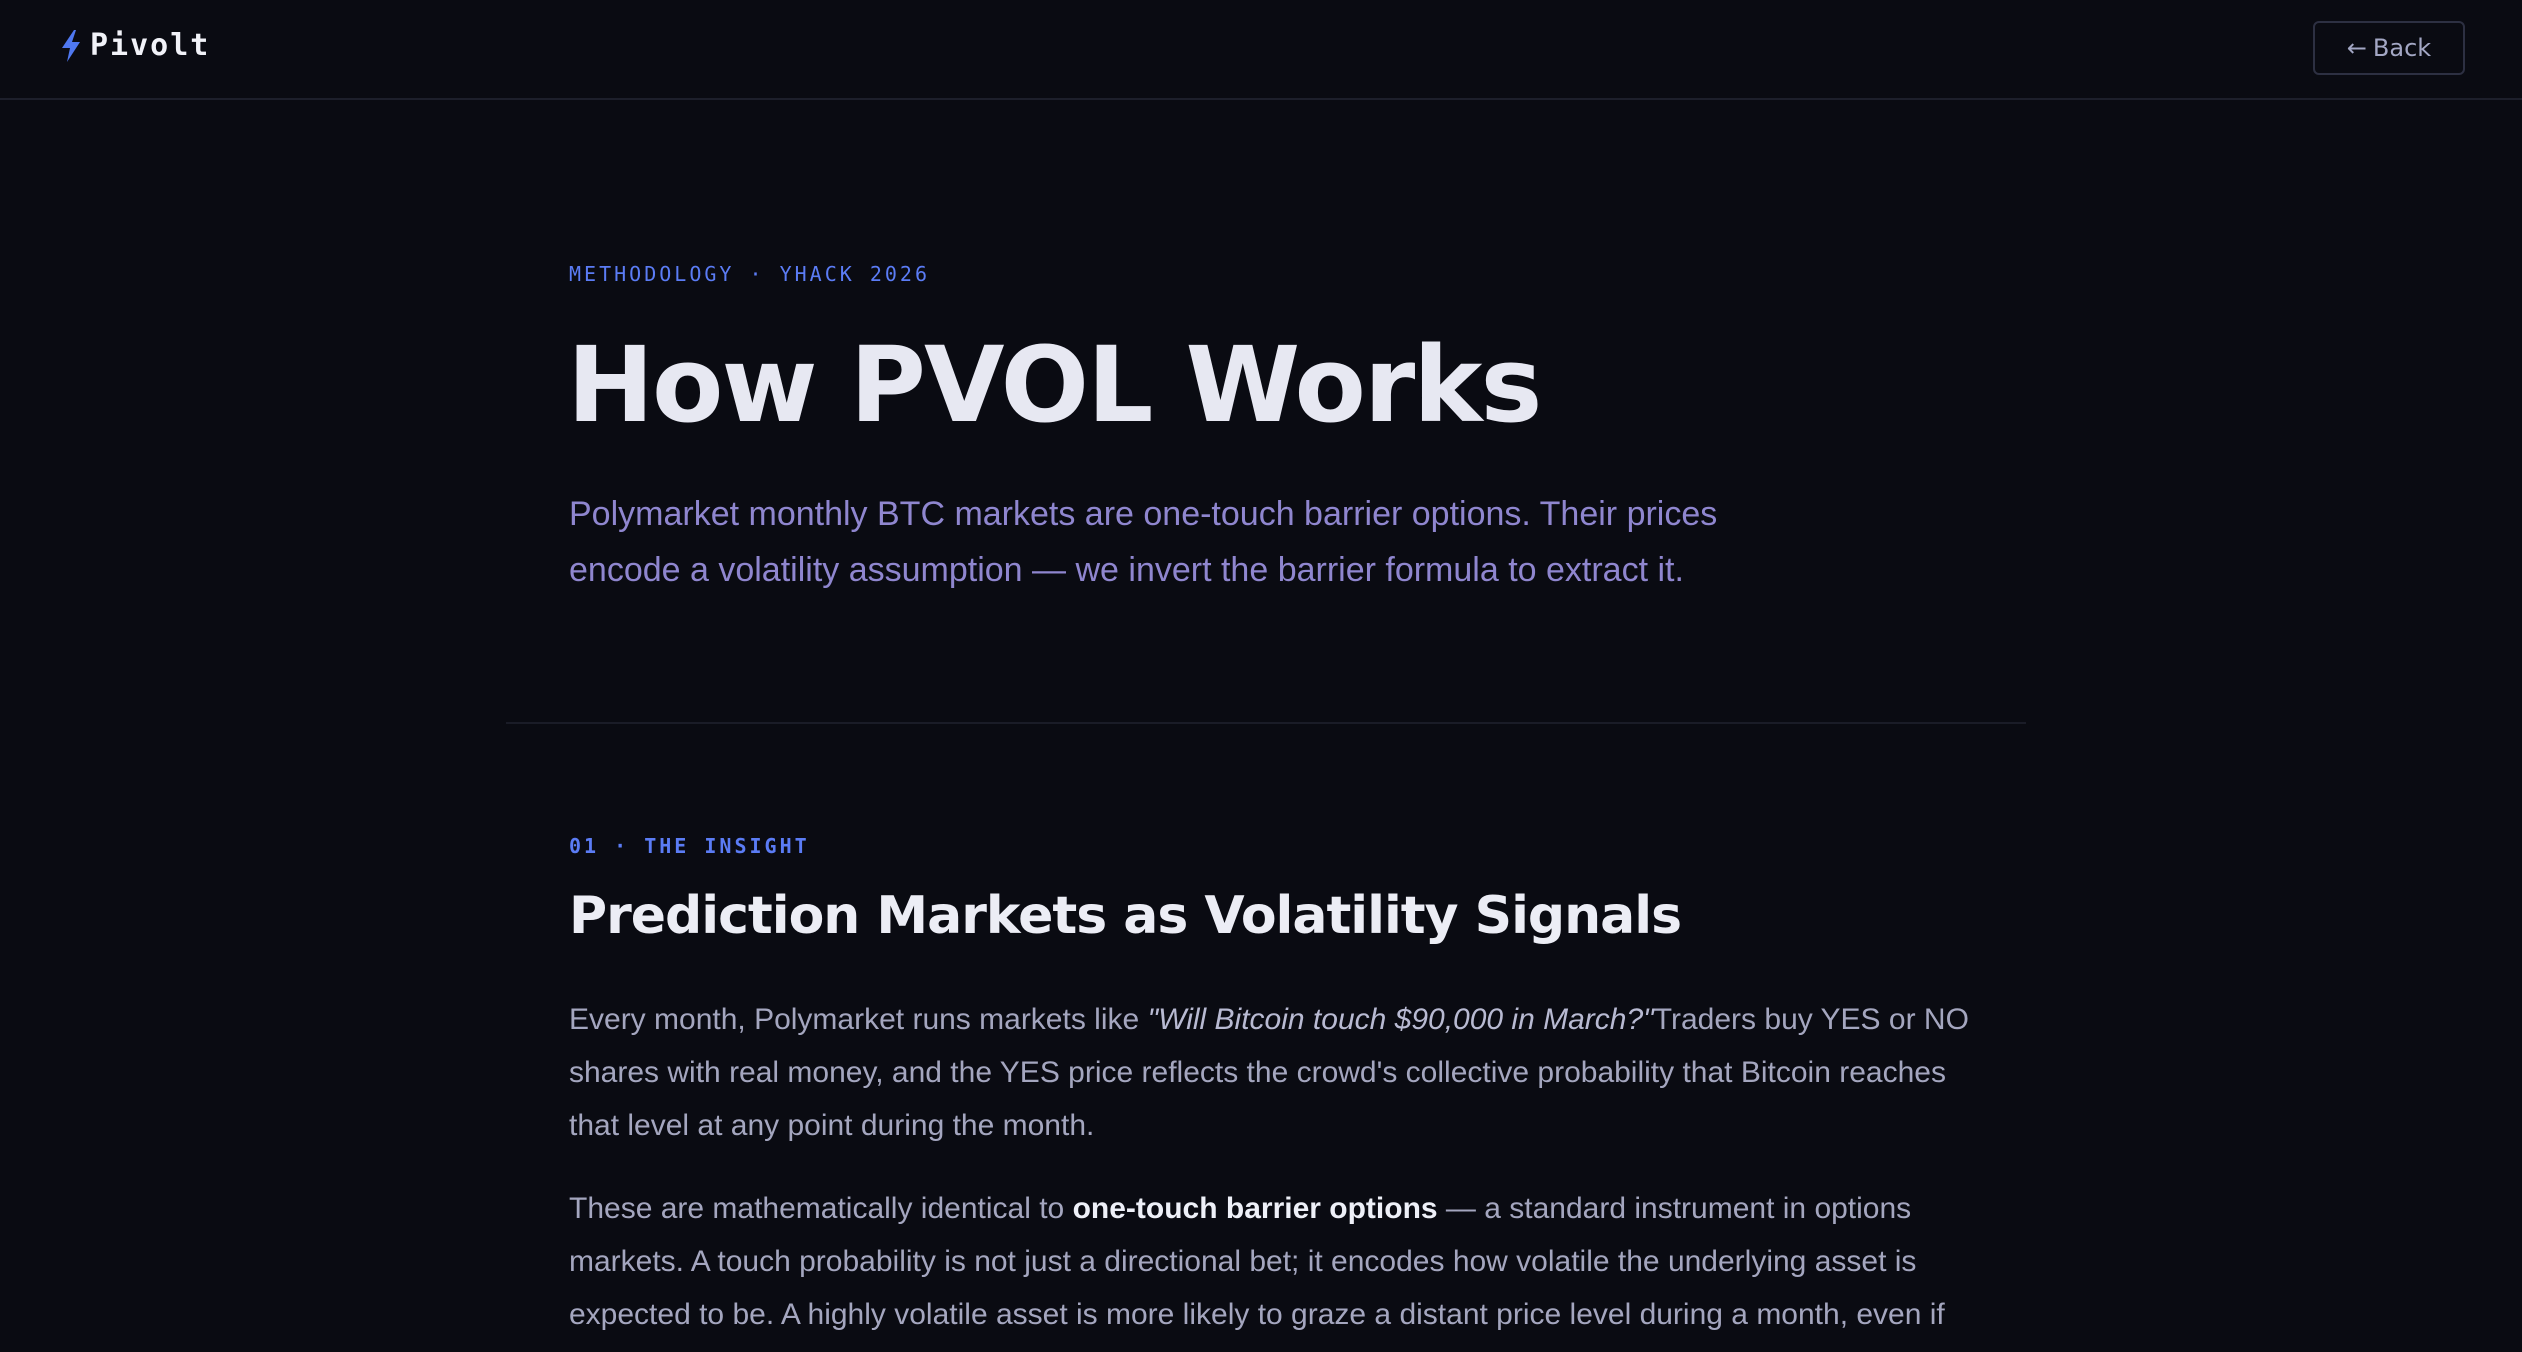 The image size is (2522, 1352). Describe the element at coordinates (689, 846) in the screenshot. I see `section-eyebrow: 01 · THE INSIGHT` at that location.